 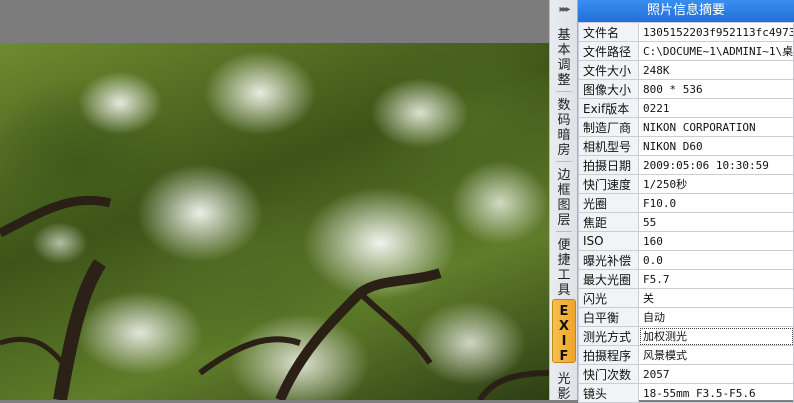 I want to click on table-row: 曝光补偿 0.0, so click(x=686, y=260).